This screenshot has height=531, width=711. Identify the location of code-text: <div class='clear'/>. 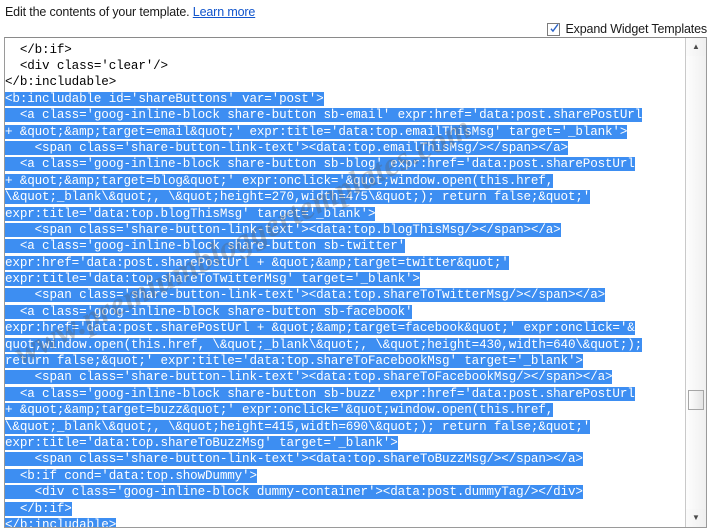
(86, 65).